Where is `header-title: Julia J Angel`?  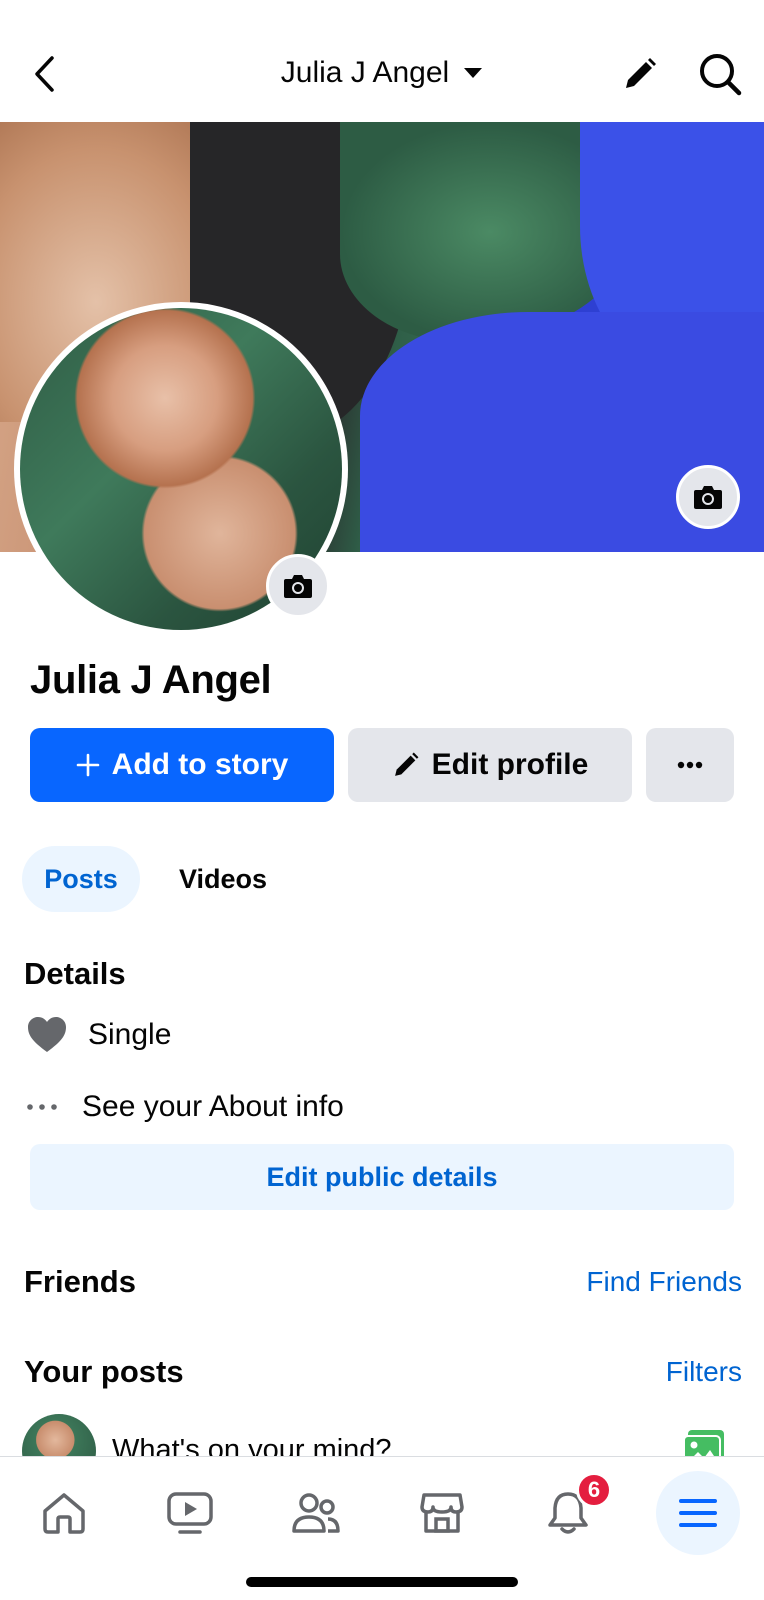 header-title: Julia J Angel is located at coordinates (365, 72).